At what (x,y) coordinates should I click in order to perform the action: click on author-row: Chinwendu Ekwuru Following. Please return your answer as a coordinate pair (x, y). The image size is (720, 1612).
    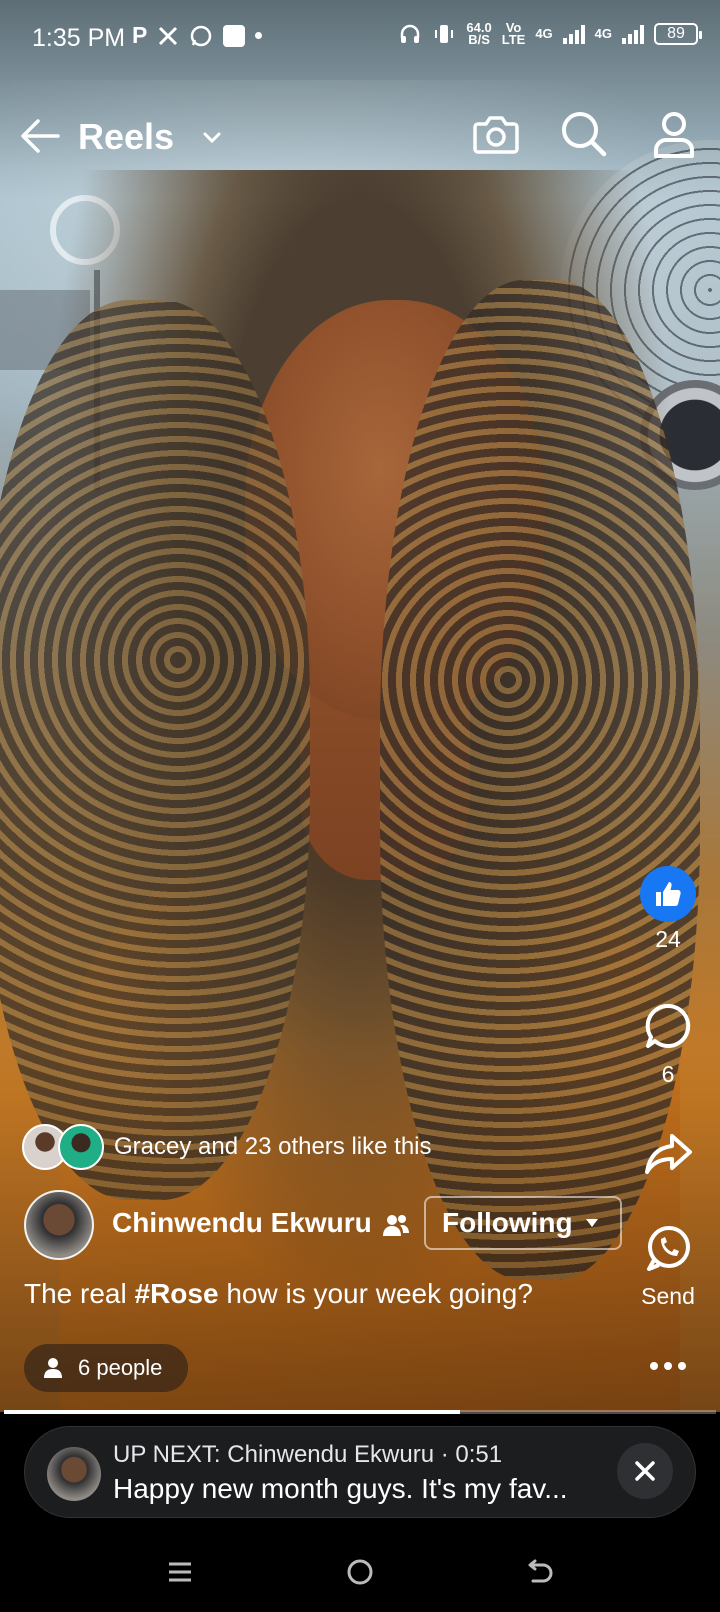
    Looking at the image, I should click on (324, 1225).